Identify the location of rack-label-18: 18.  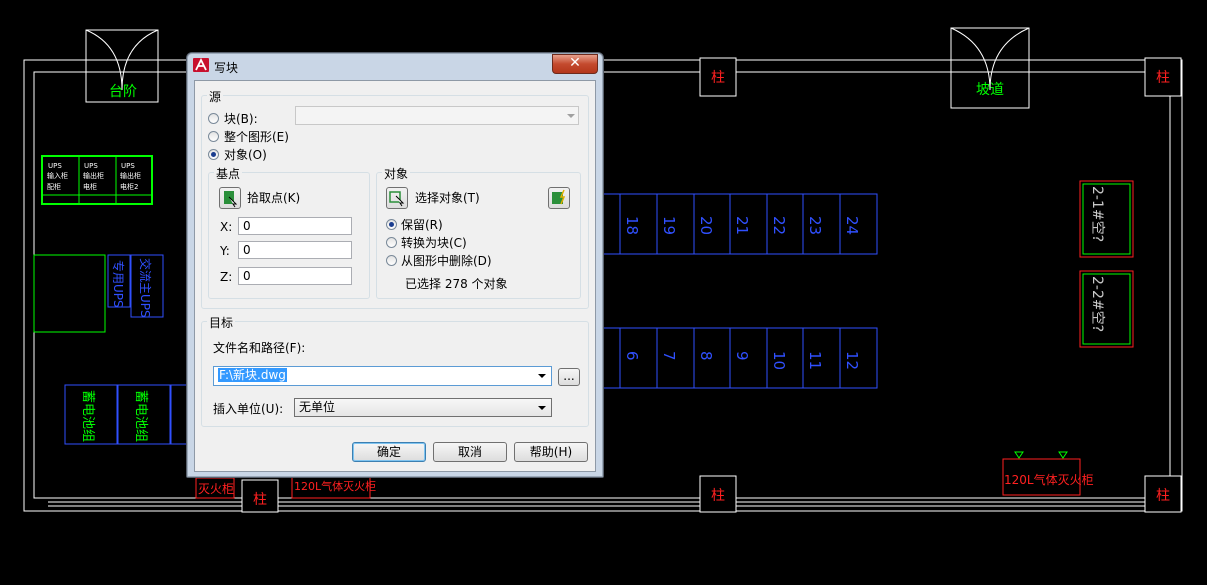
(632, 225).